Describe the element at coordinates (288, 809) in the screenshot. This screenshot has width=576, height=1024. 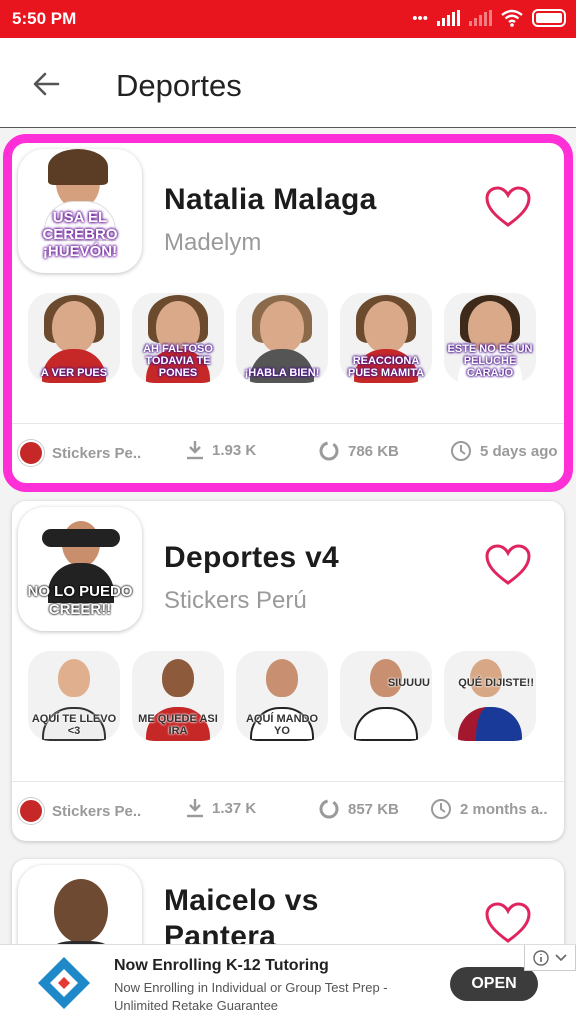
I see `pack-meta-row: Stickers Pe.. 1.37 K 857 KB 2 months a..` at that location.